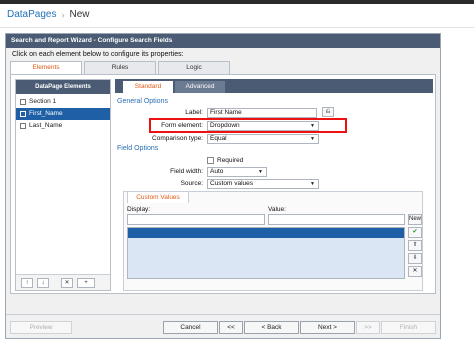  I want to click on field-width-select: Auto ▼, so click(237, 172).